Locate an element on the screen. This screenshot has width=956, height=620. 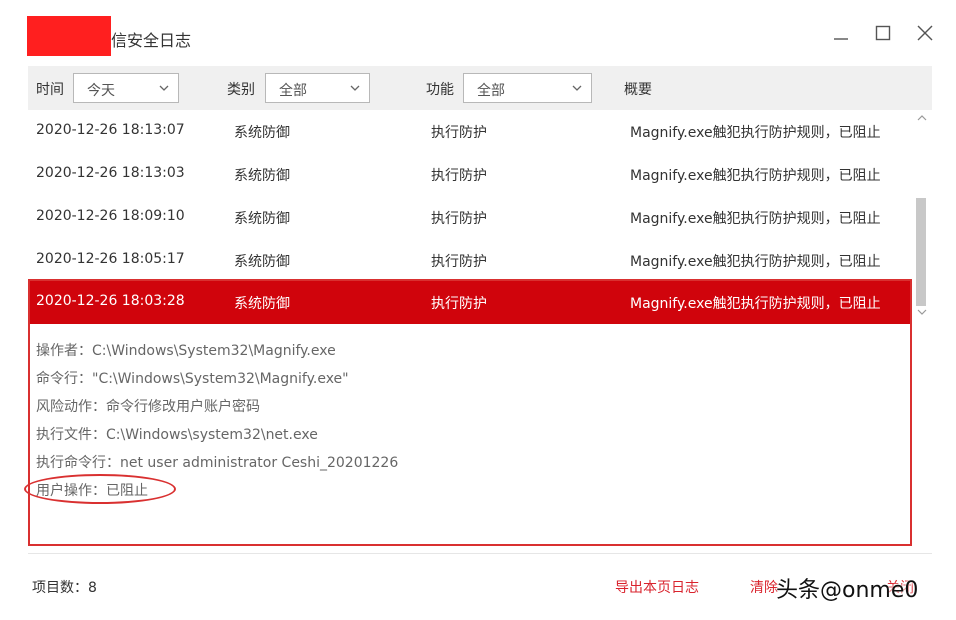
window-title: 信安全日志 is located at coordinates (151, 40).